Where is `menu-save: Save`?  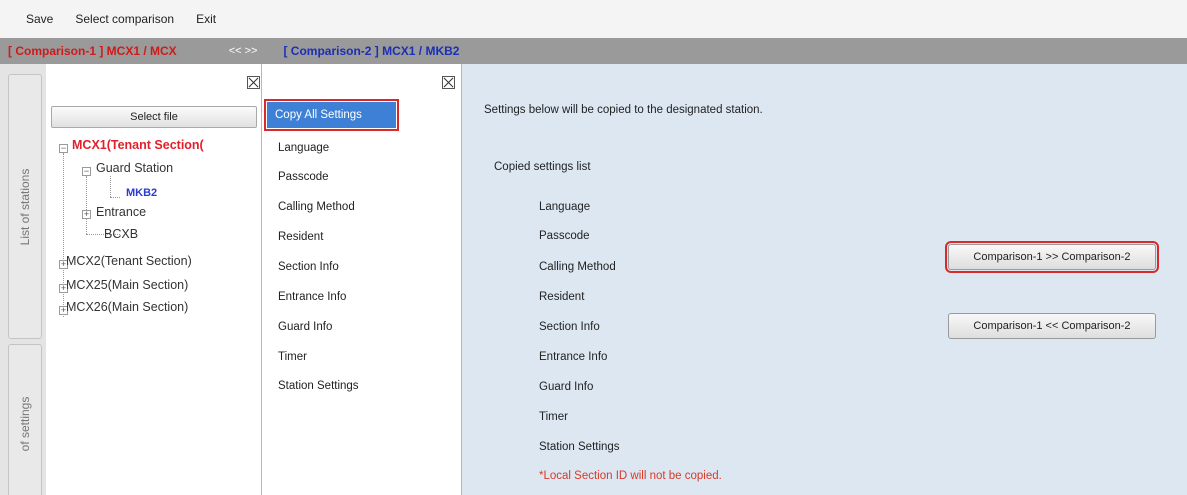 menu-save: Save is located at coordinates (39, 19).